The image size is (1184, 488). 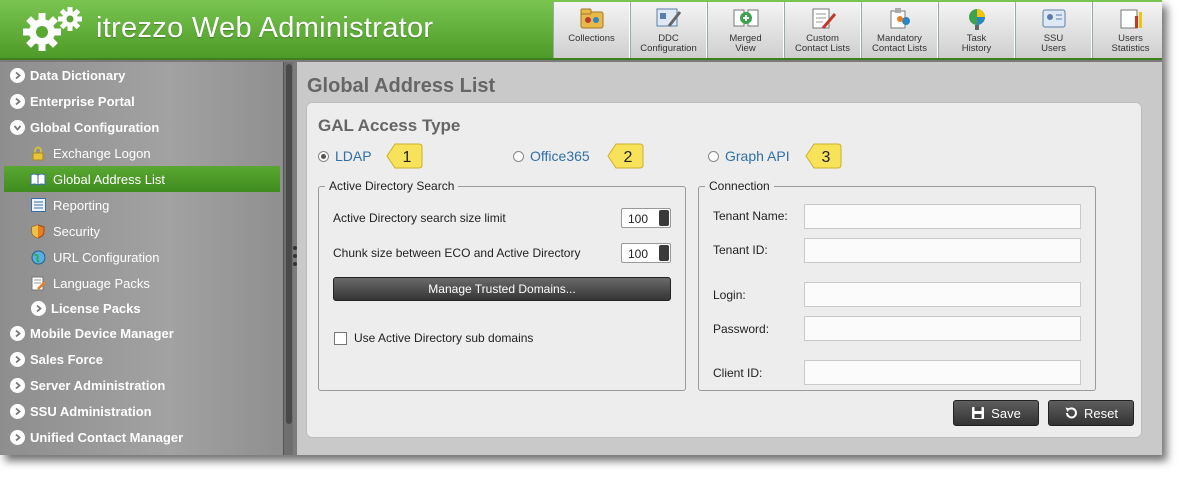 What do you see at coordinates (668, 43) in the screenshot?
I see `toolbar-label: DDC Configuration` at bounding box center [668, 43].